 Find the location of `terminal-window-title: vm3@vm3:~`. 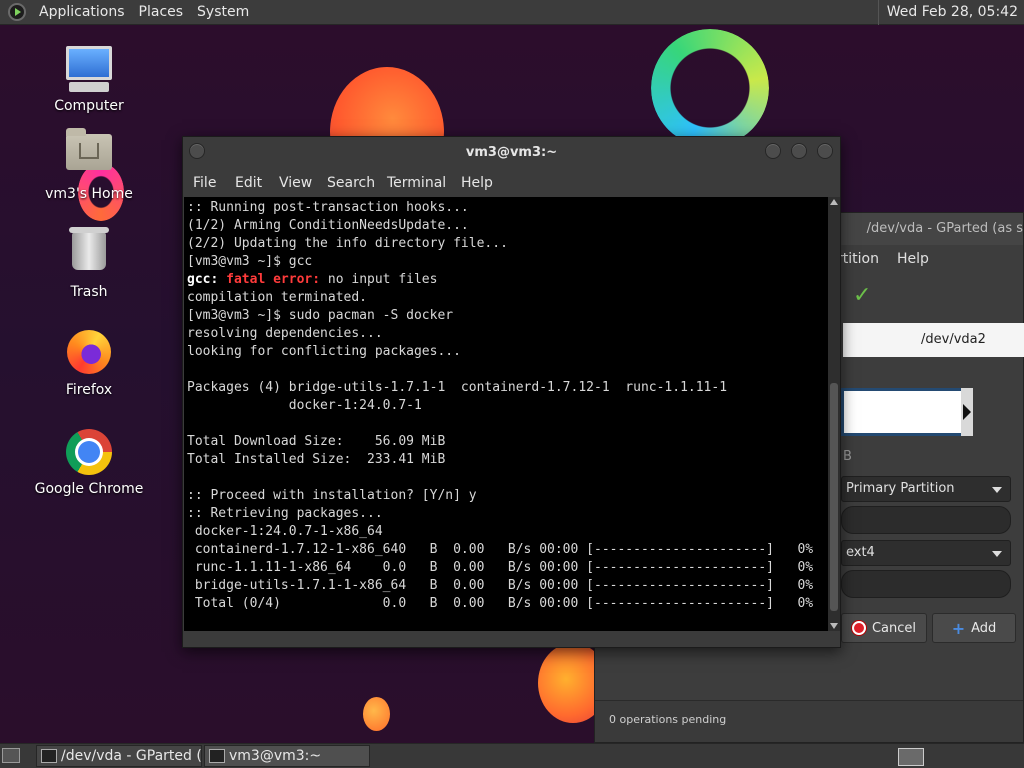

terminal-window-title: vm3@vm3:~ is located at coordinates (511, 152).